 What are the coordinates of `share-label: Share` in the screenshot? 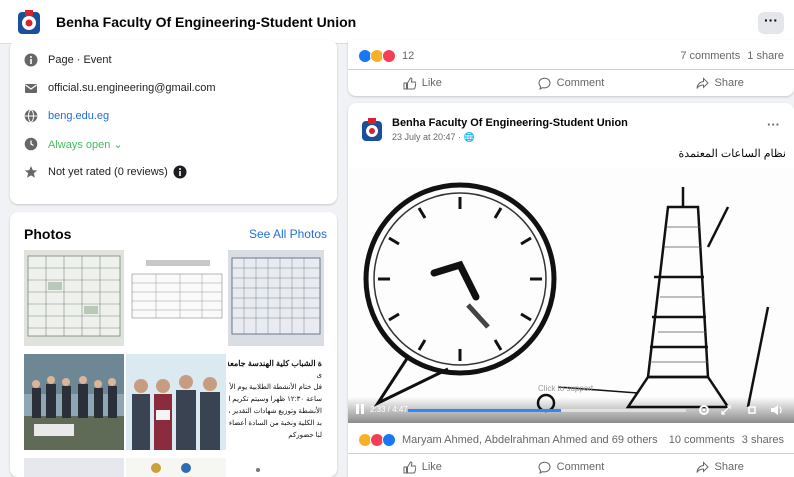 It's located at (729, 83).